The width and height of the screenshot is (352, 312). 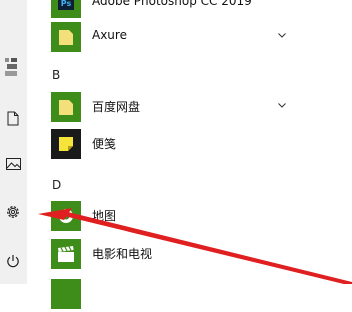 What do you see at coordinates (104, 144) in the screenshot?
I see `app-label: 便笺` at bounding box center [104, 144].